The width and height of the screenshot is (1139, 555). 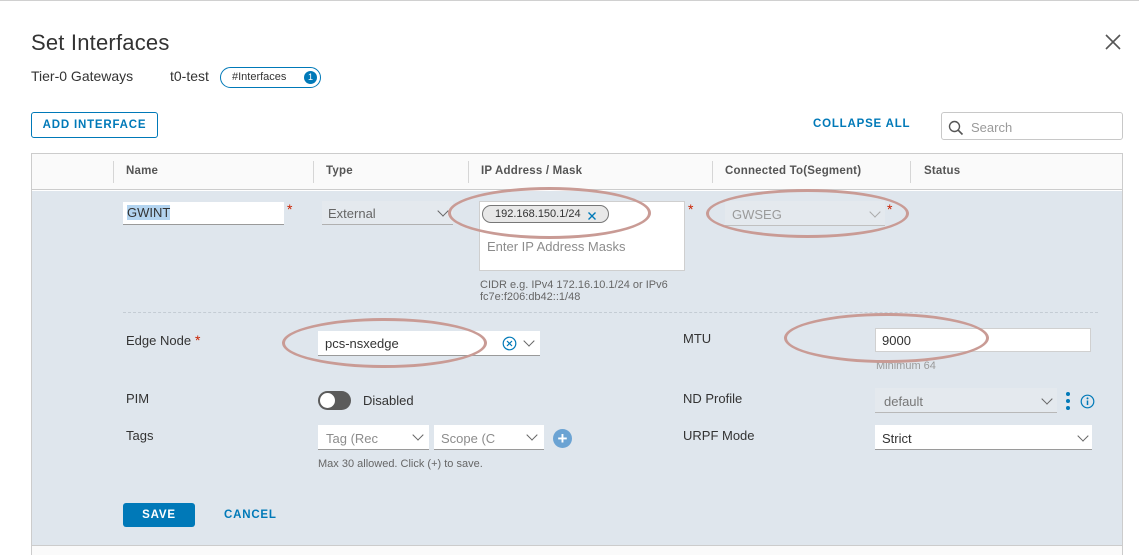 What do you see at coordinates (531, 171) in the screenshot?
I see `column-header-ip-address: IP Address / Mask` at bounding box center [531, 171].